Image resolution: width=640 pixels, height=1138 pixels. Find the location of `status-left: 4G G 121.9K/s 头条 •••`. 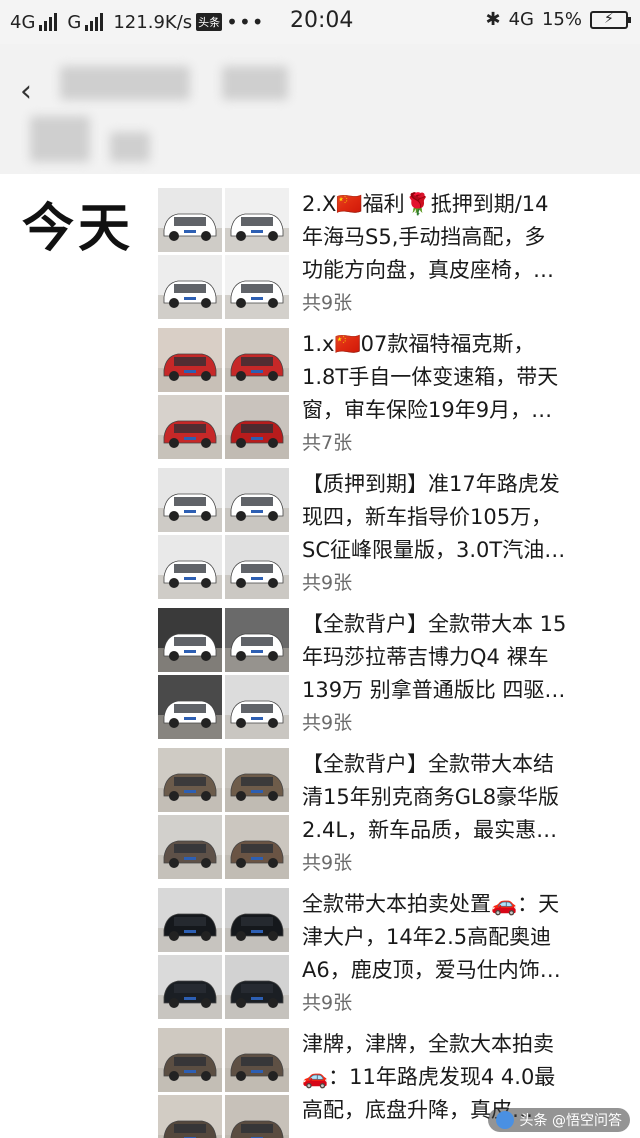

status-left: 4G G 121.9K/s 头条 ••• is located at coordinates (137, 22).